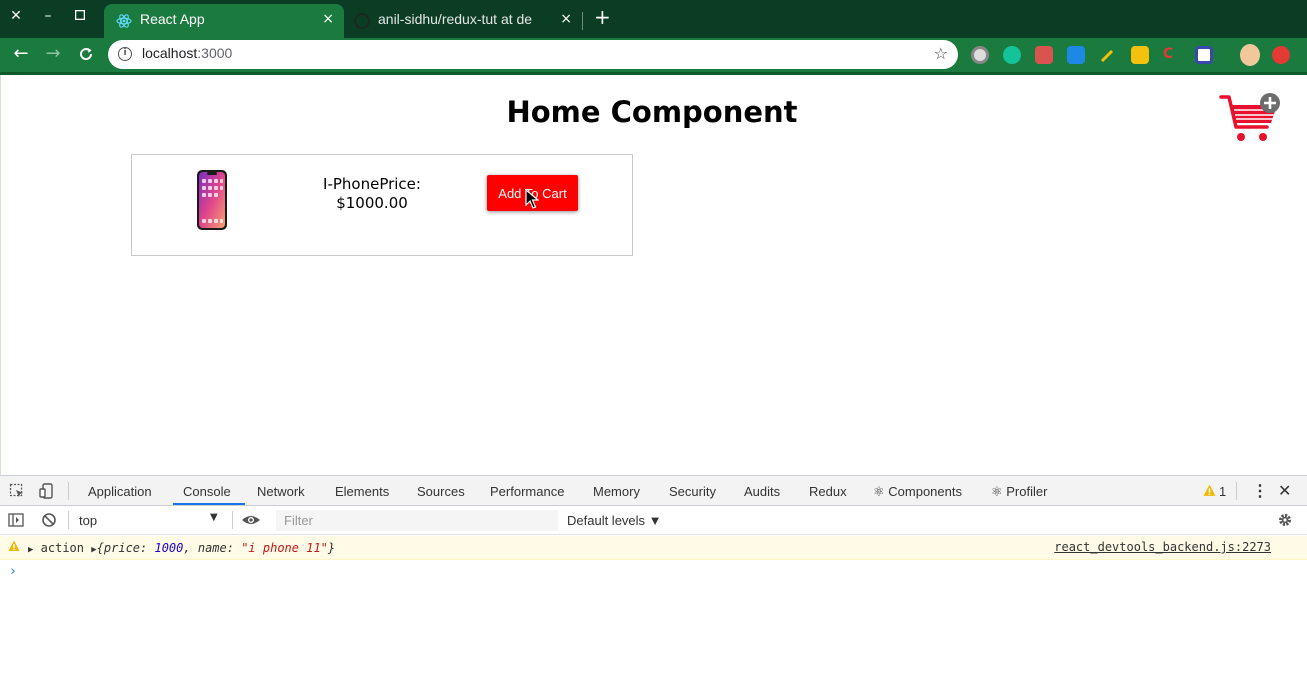  What do you see at coordinates (62, 548) in the screenshot?
I see `log-label: action` at bounding box center [62, 548].